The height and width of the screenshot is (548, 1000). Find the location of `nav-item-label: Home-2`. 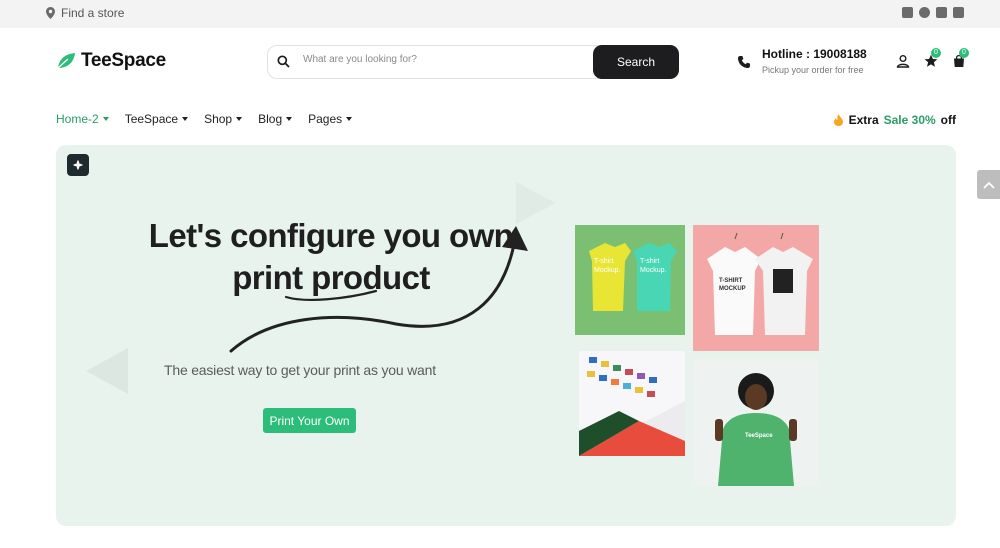

nav-item-label: Home-2 is located at coordinates (77, 119).